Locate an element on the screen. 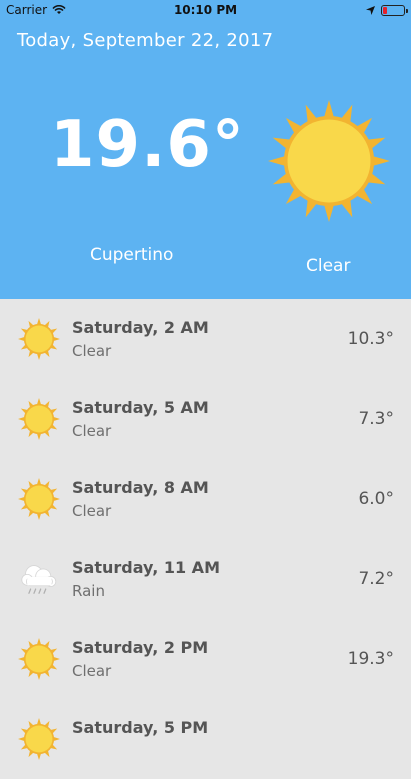  forecast-day: Saturday, 11 AM is located at coordinates (146, 567).